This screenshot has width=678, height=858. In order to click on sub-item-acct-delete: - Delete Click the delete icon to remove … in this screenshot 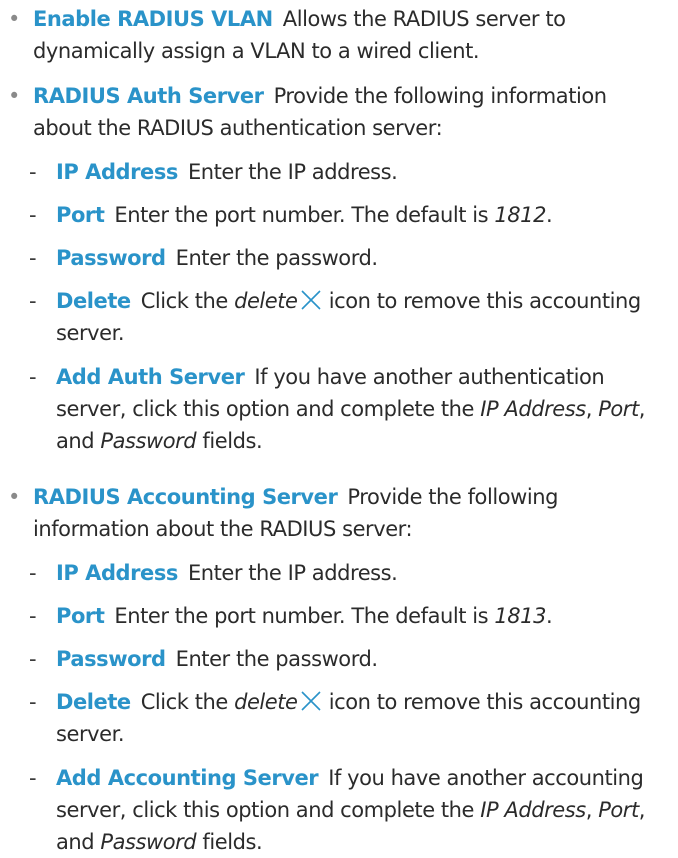, I will do `click(348, 718)`.